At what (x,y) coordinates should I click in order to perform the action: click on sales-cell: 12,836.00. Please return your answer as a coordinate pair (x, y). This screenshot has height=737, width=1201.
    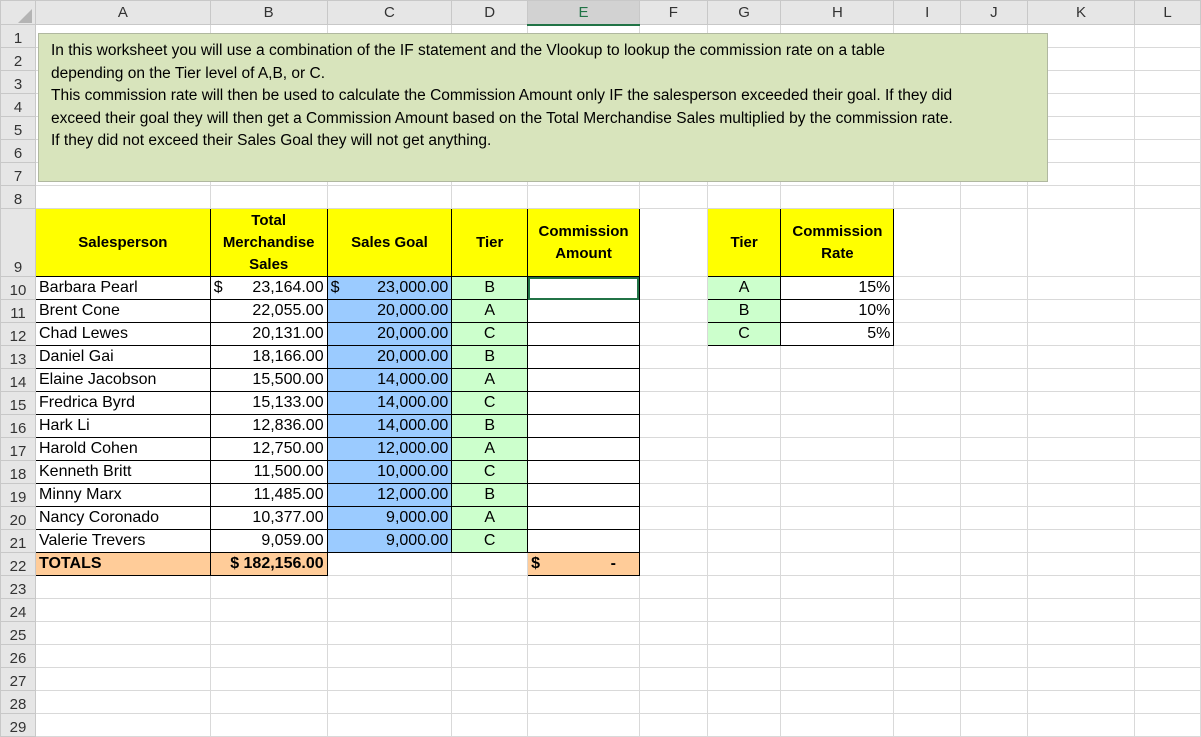
    Looking at the image, I should click on (268, 426).